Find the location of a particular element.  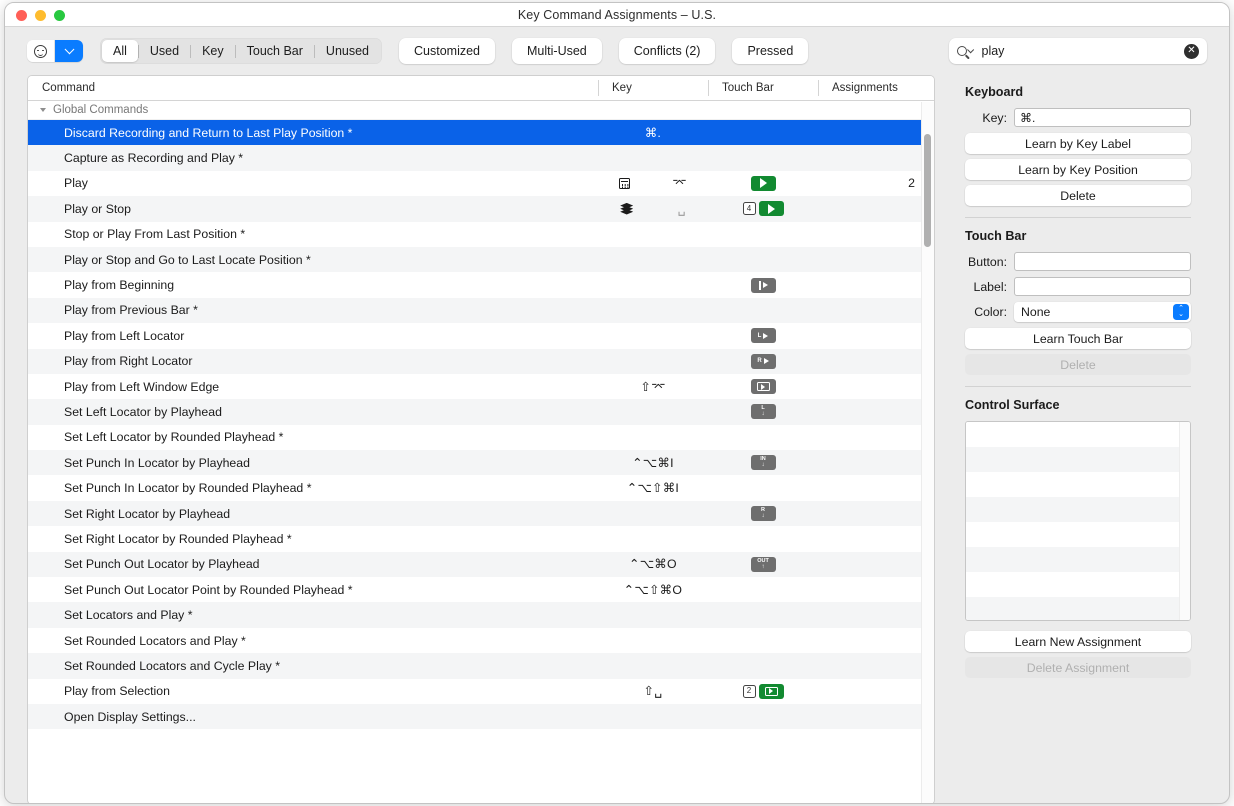

touchbar-play-from-beginning-chip is located at coordinates (763, 285).